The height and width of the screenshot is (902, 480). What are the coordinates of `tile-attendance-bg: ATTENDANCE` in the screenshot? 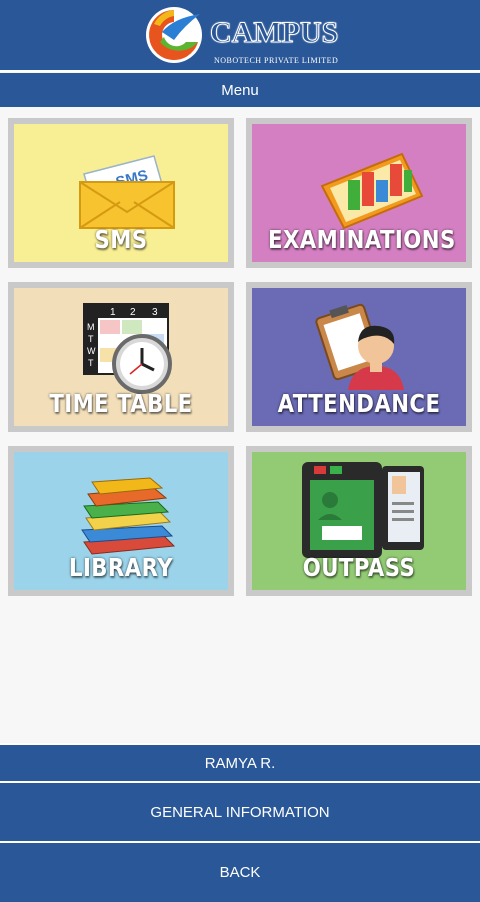 It's located at (359, 357).